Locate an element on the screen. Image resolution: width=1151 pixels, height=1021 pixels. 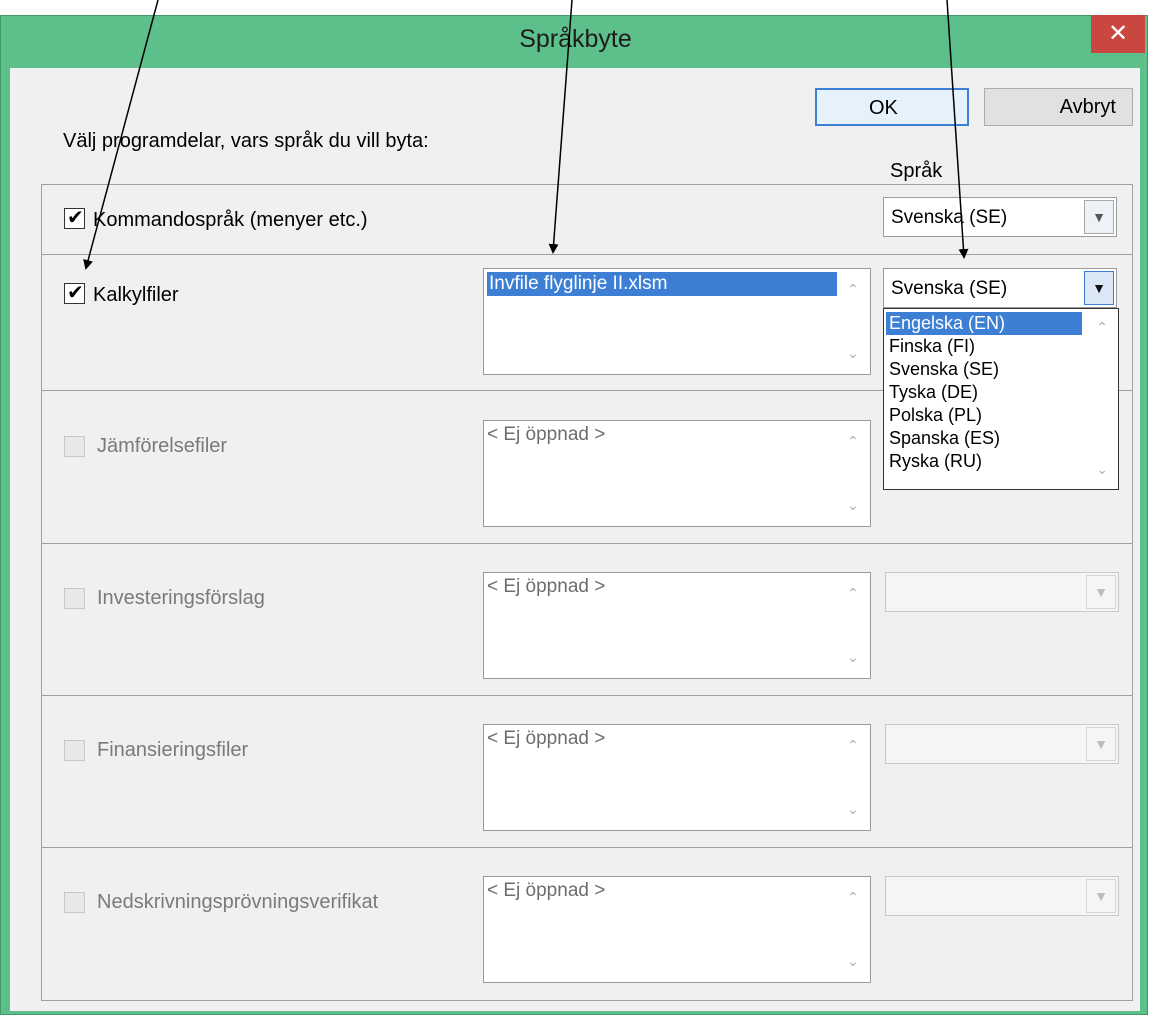
file-list-financing: < Ej öppnad > ⌃ ⌄ is located at coordinates (677, 777).